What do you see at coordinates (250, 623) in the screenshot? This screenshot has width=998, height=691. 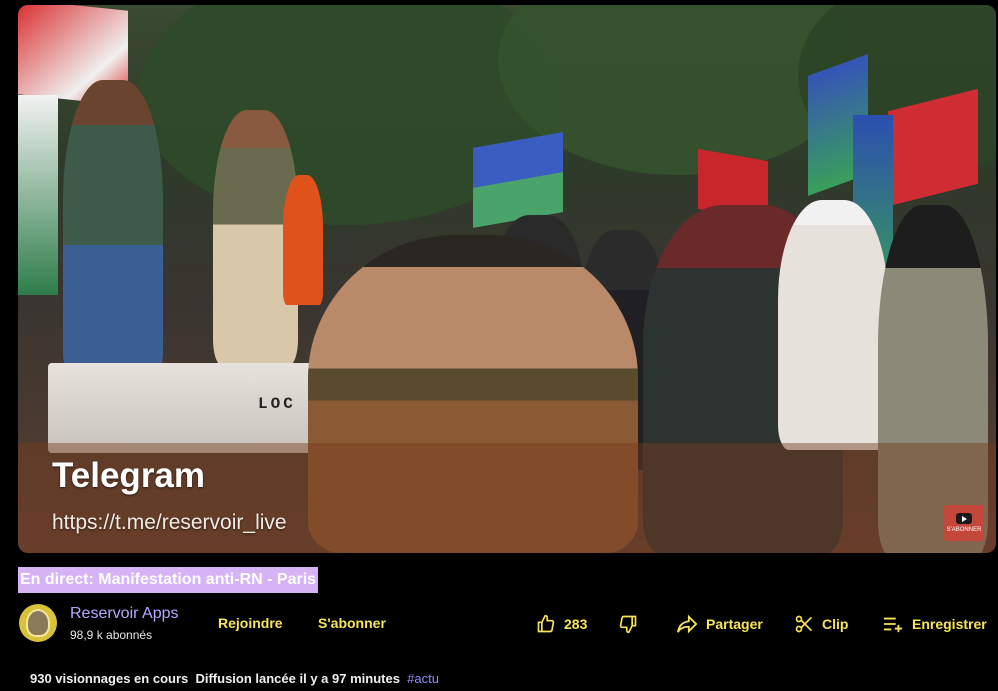 I see `join-button: Rejoindre` at bounding box center [250, 623].